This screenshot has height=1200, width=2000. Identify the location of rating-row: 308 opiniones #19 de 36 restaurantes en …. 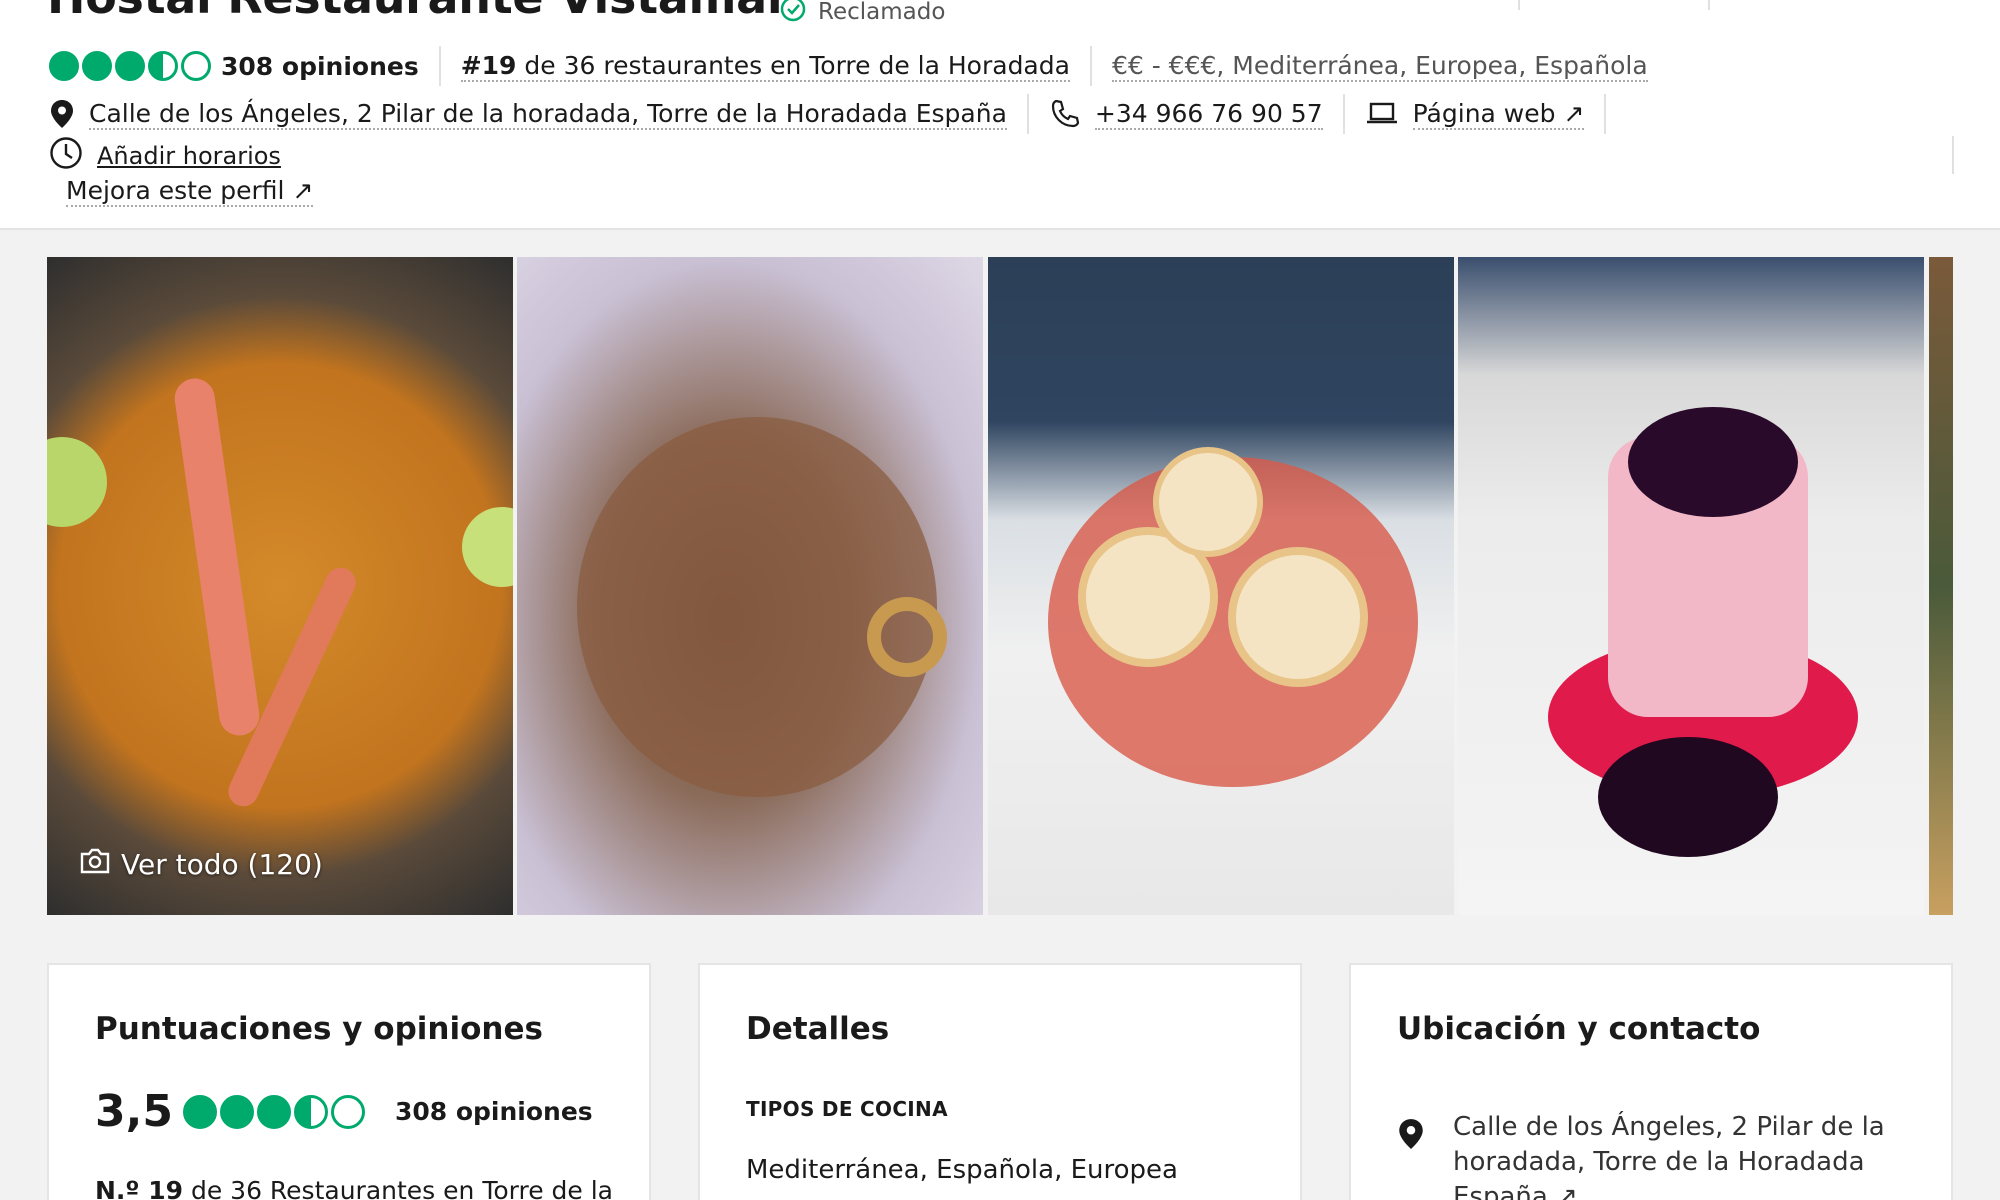
(848, 66).